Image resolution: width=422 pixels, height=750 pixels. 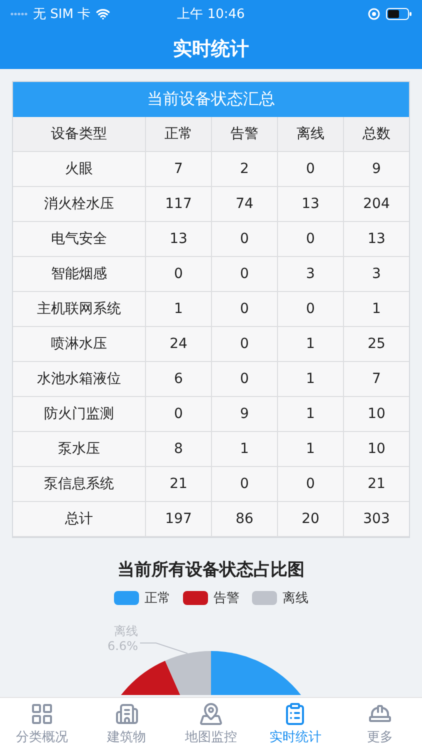 I want to click on table-cell: 2, so click(x=245, y=169).